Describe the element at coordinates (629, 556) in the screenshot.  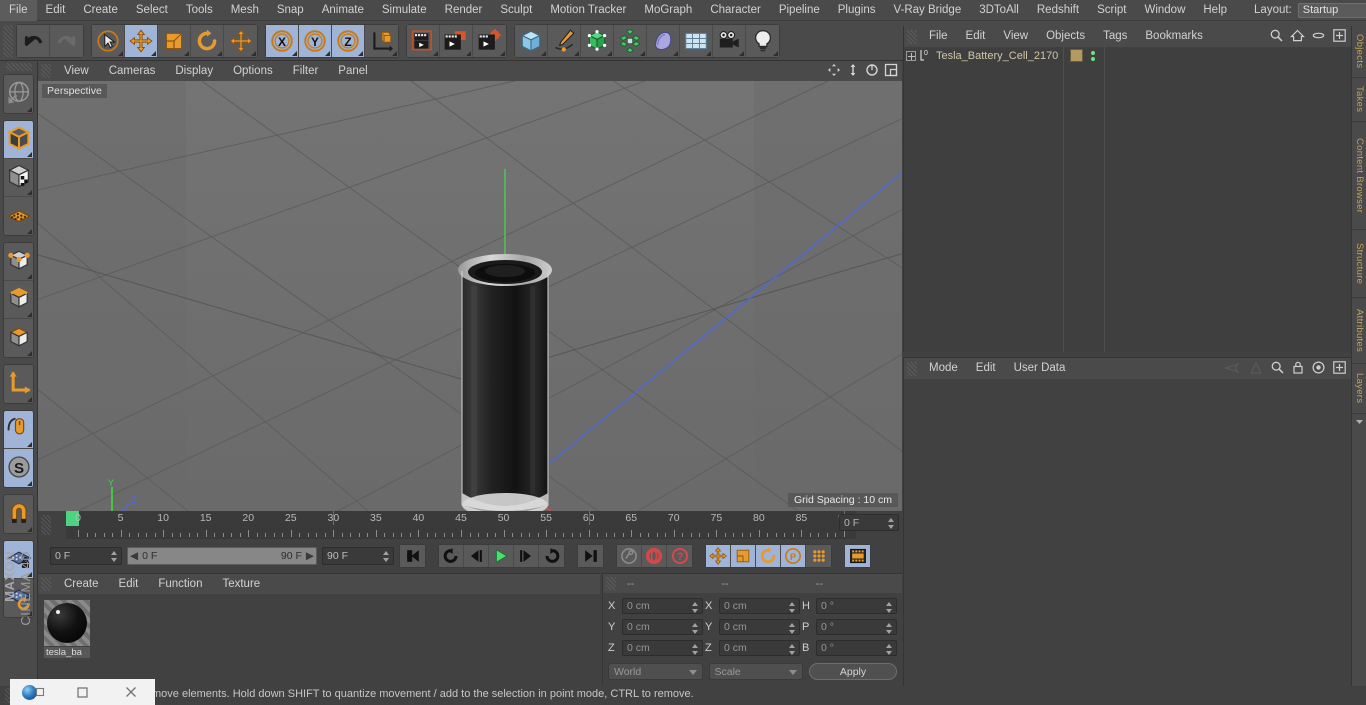
I see `transport-record-key` at that location.